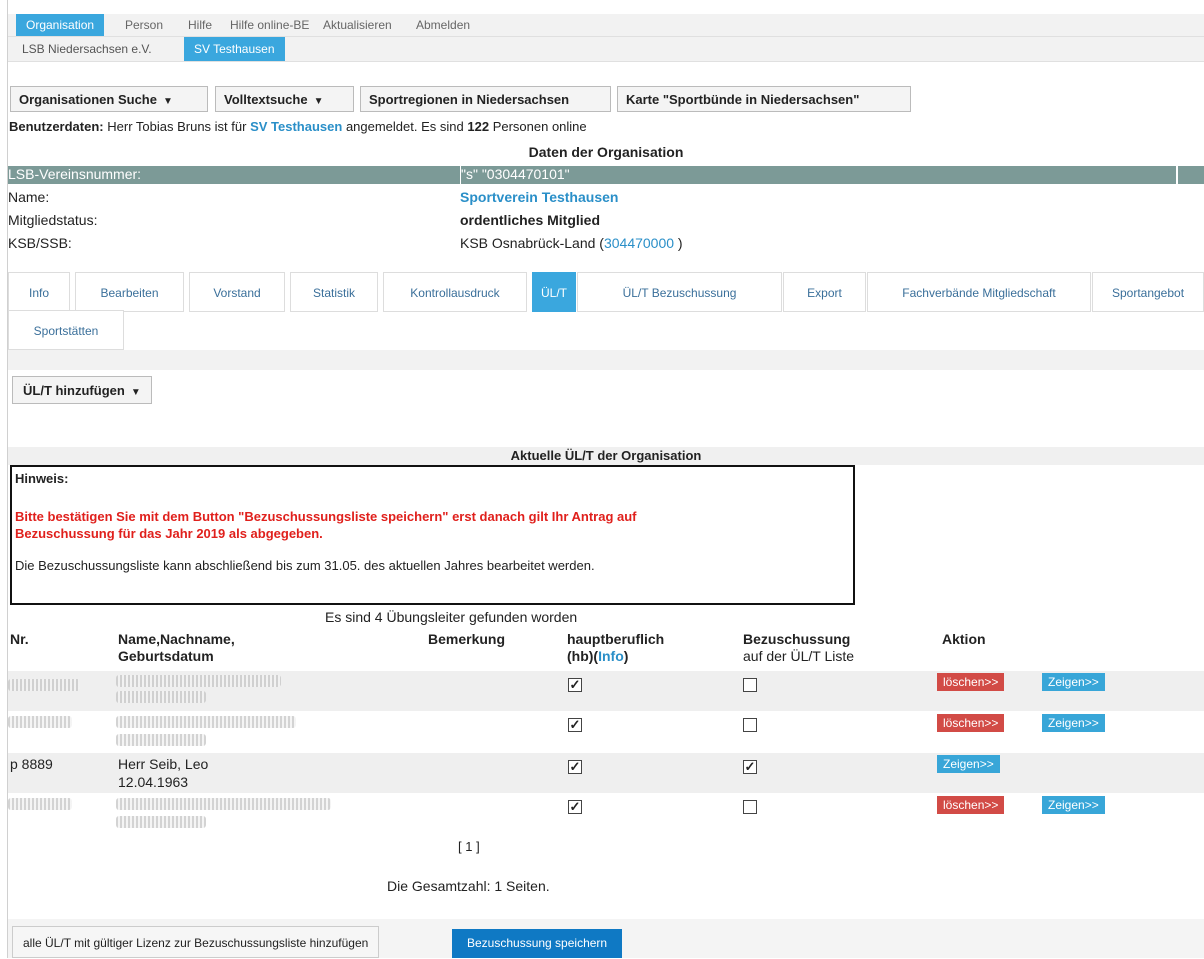  I want to click on row-name: Herr Seib, Leo, so click(163, 764).